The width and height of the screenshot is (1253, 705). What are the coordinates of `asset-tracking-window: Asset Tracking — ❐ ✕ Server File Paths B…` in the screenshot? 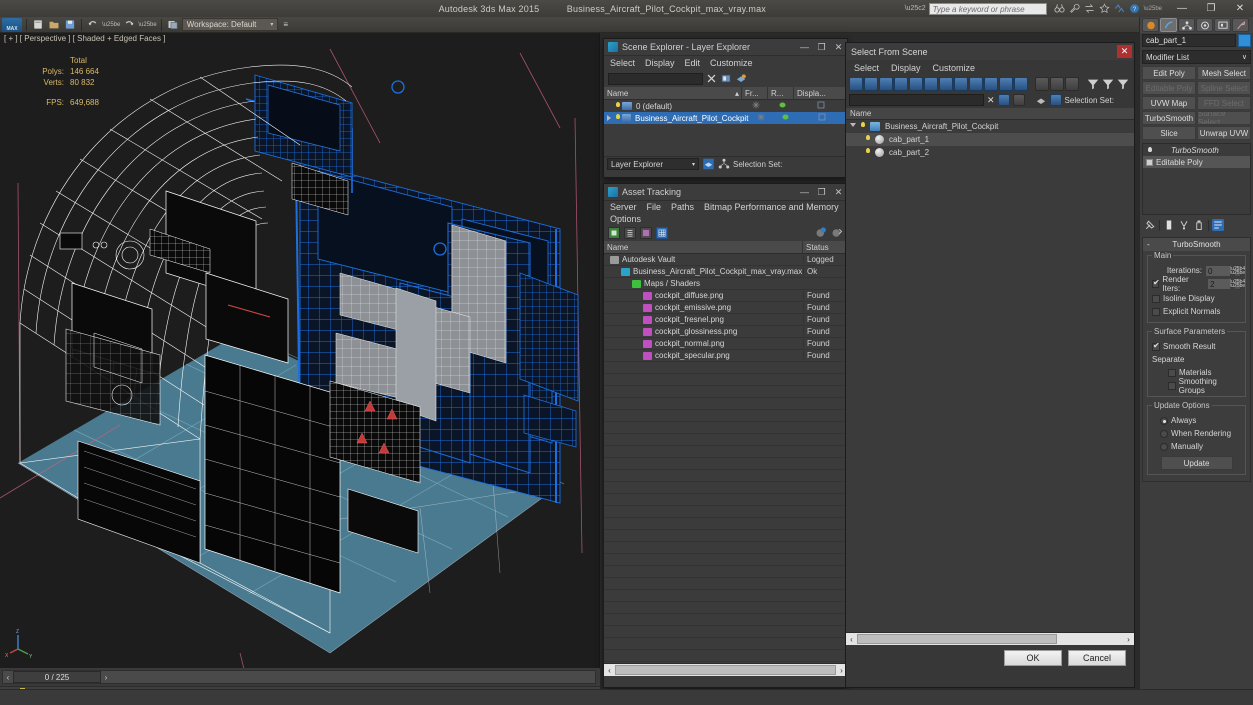 It's located at (725, 435).